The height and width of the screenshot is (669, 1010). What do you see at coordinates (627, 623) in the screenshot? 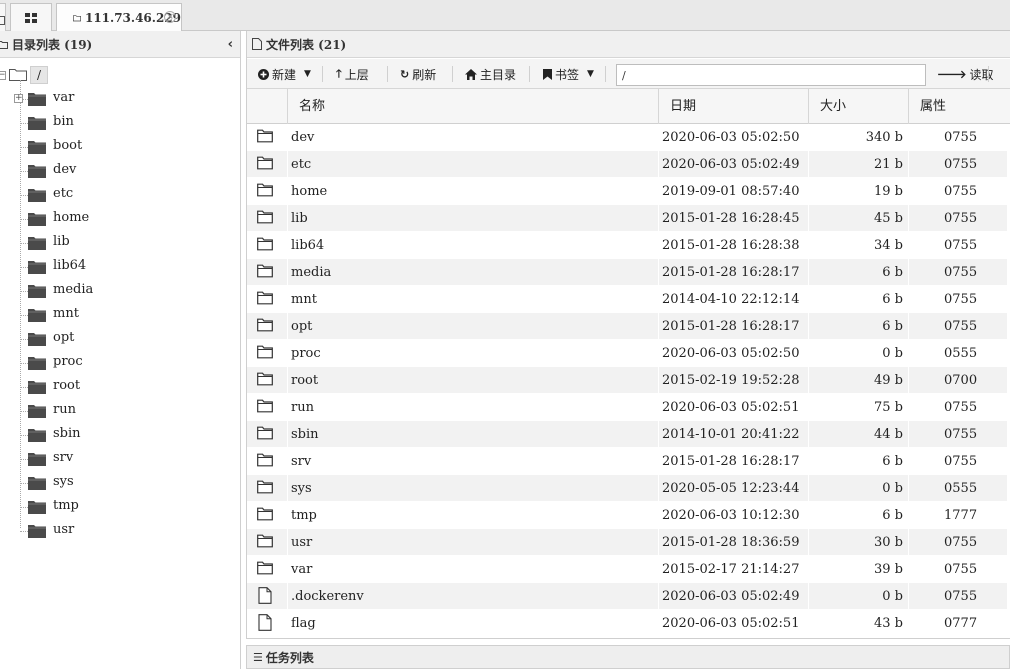
I see `table-row: flag 2020-06-03 05:02:51 43 b 0777` at bounding box center [627, 623].